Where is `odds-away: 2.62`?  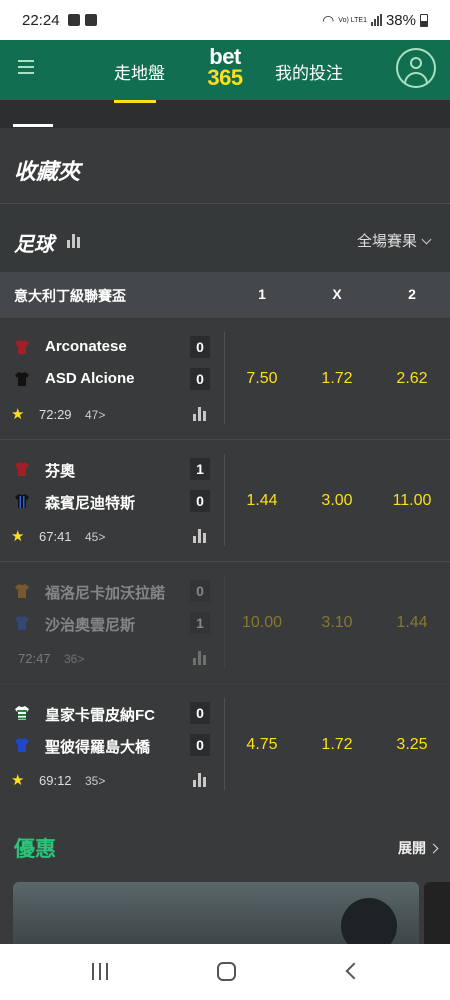
odds-away: 2.62 is located at coordinates (412, 379).